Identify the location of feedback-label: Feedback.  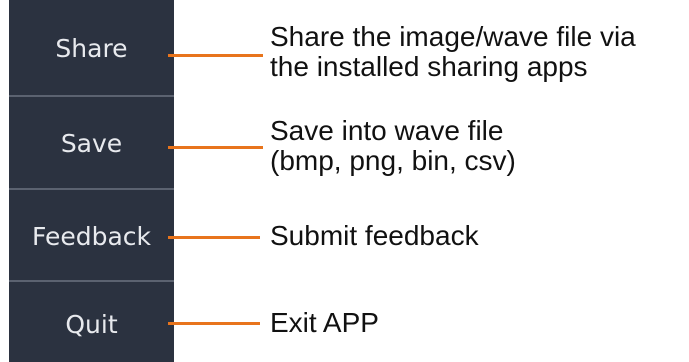
(91, 236).